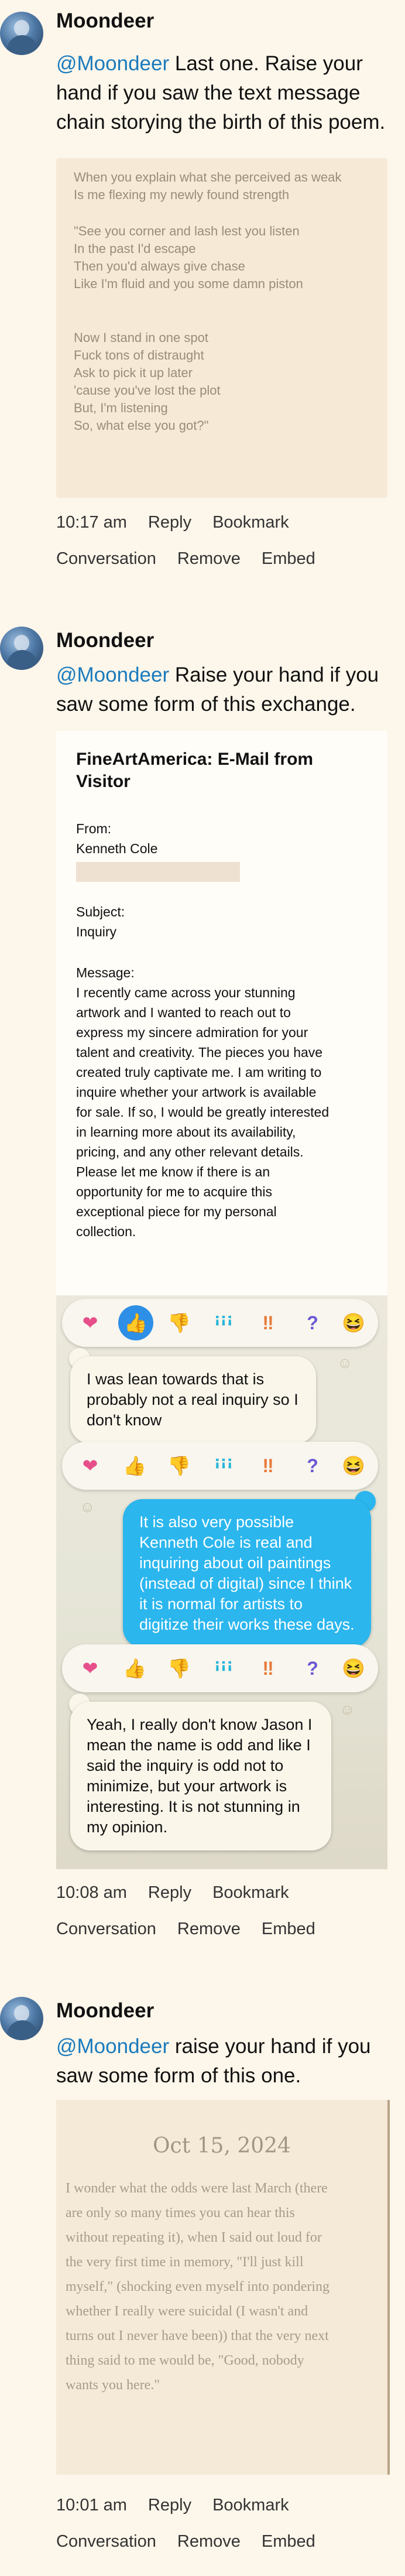 The image size is (405, 2576). What do you see at coordinates (133, 373) in the screenshot?
I see `poem-line: Ask to pick it up later` at bounding box center [133, 373].